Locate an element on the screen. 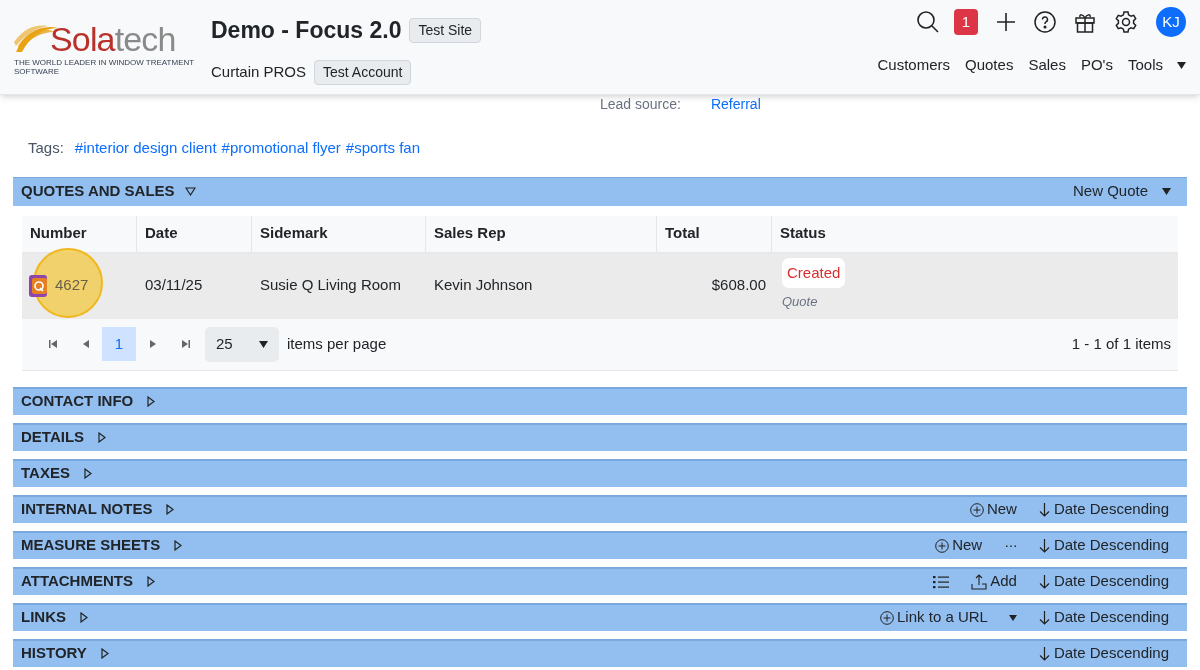 This screenshot has height=670, width=1200. column-header: Status is located at coordinates (803, 233).